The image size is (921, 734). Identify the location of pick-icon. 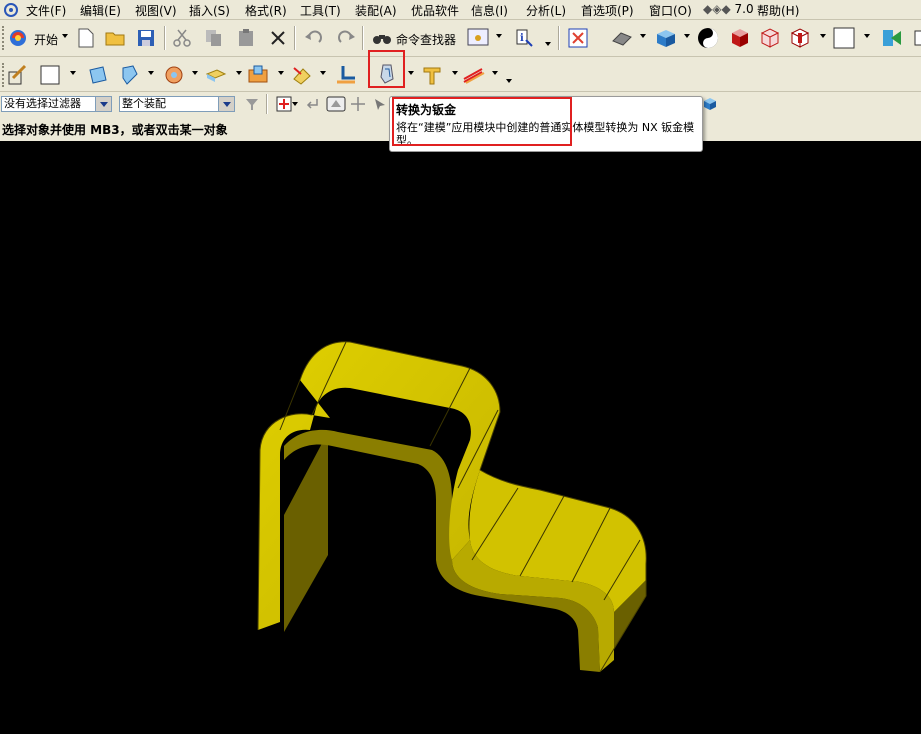
(380, 104).